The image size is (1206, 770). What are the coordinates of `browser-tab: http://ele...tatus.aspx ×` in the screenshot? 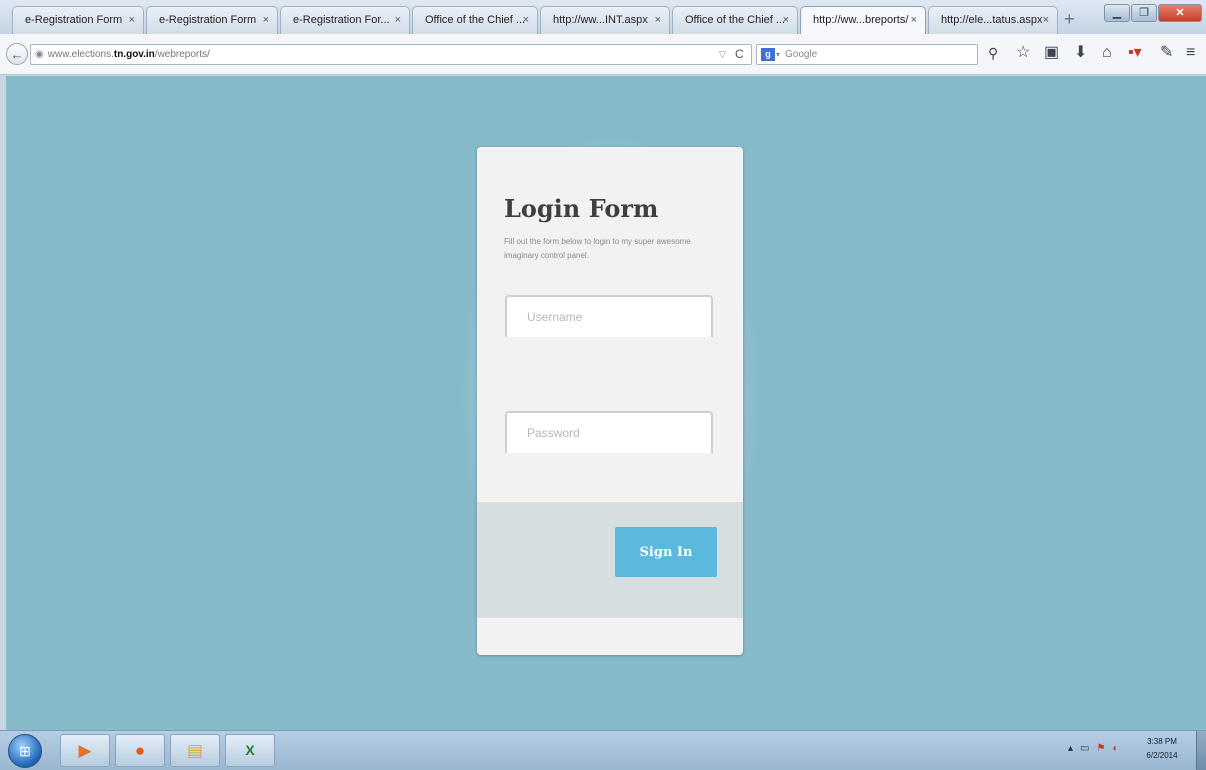 It's located at (993, 20).